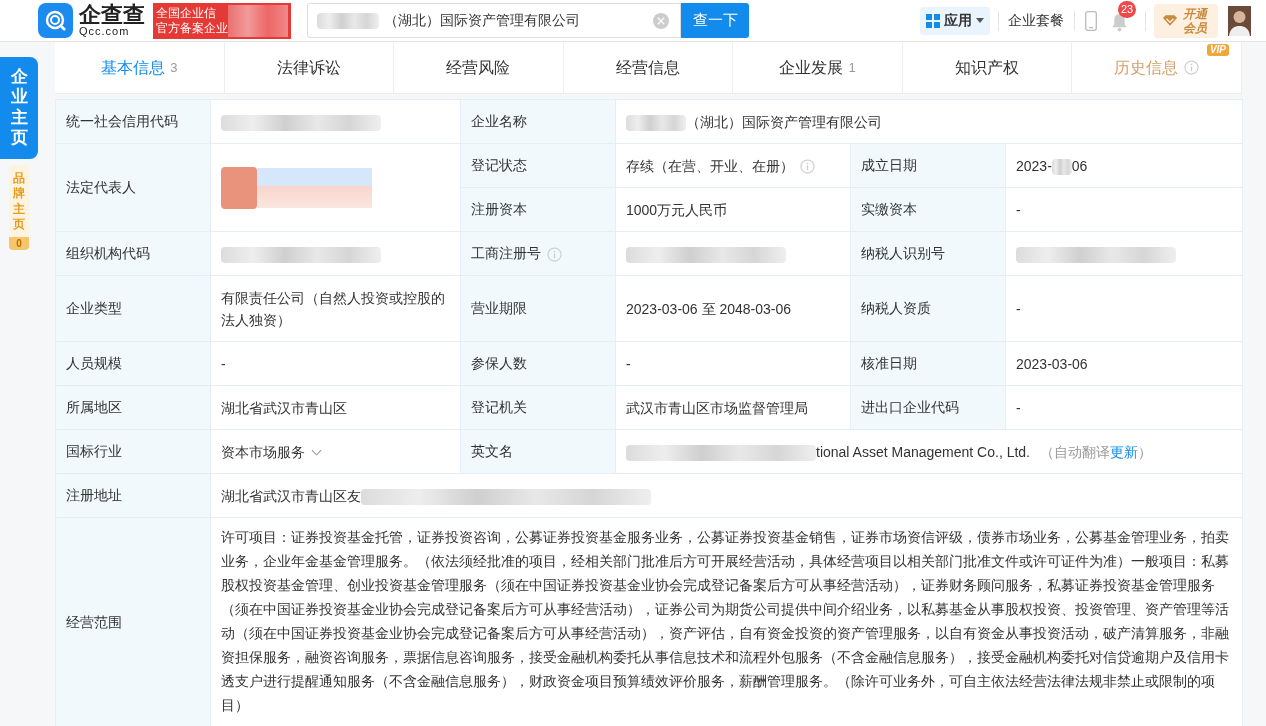  I want to click on search-field: （湖北）国际资产管理有限公司, so click(494, 20).